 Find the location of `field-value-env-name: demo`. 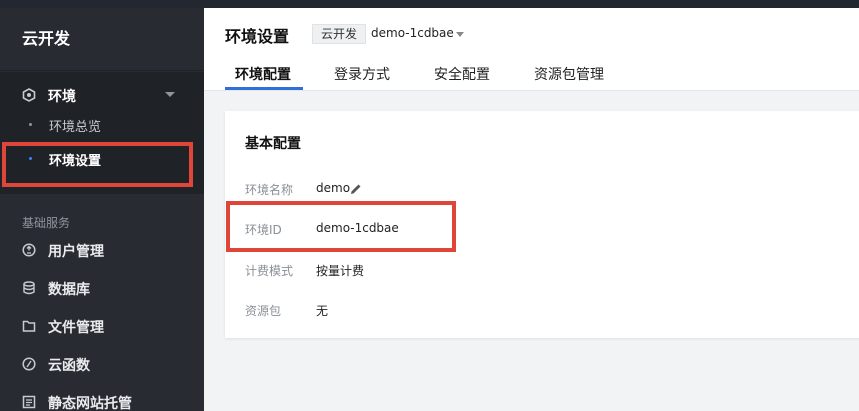

field-value-env-name: demo is located at coordinates (333, 188).